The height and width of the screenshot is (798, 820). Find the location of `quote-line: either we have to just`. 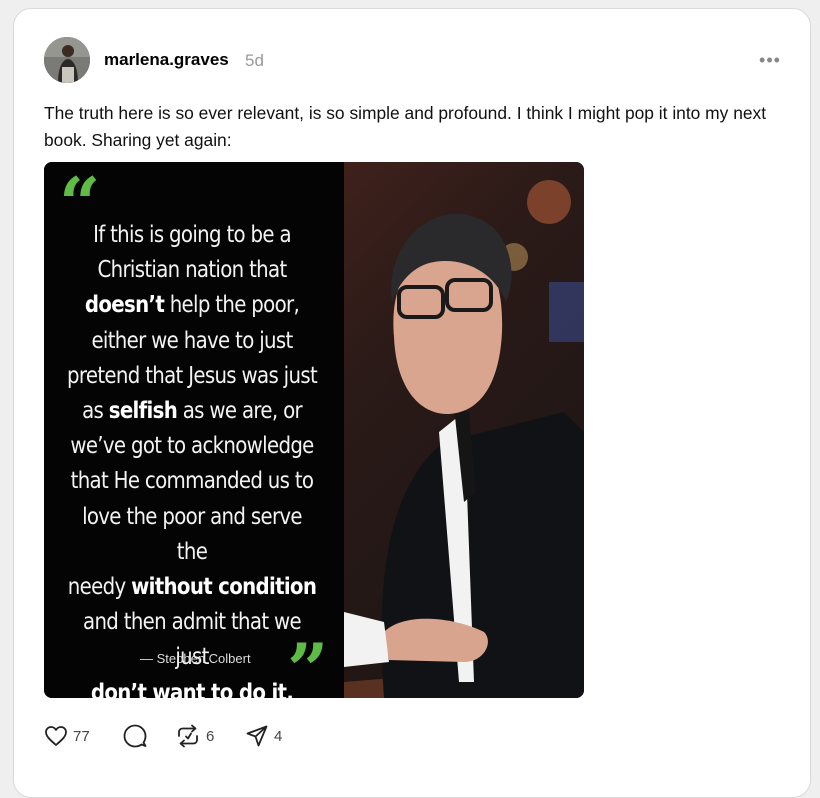

quote-line: either we have to just is located at coordinates (192, 341).